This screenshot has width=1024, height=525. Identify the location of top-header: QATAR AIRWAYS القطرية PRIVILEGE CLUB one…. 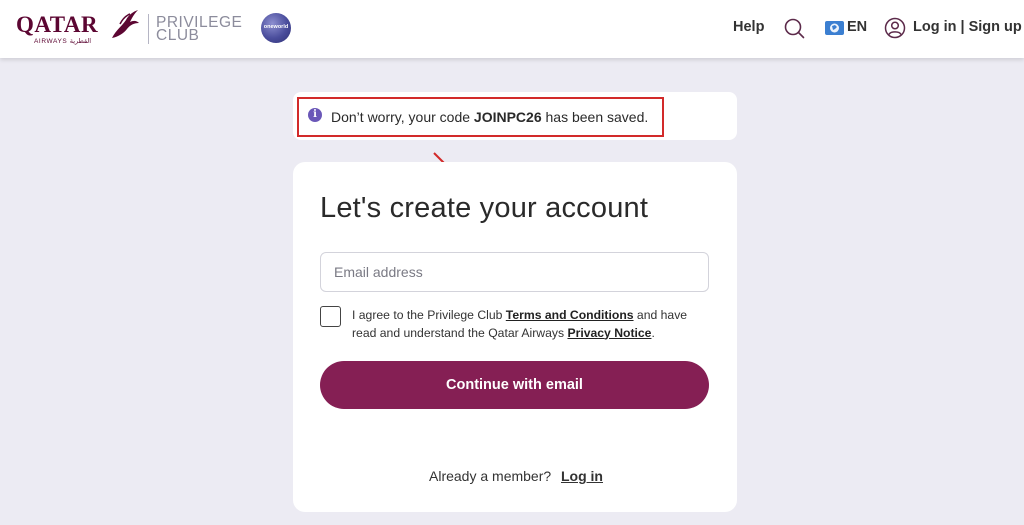
(512, 29).